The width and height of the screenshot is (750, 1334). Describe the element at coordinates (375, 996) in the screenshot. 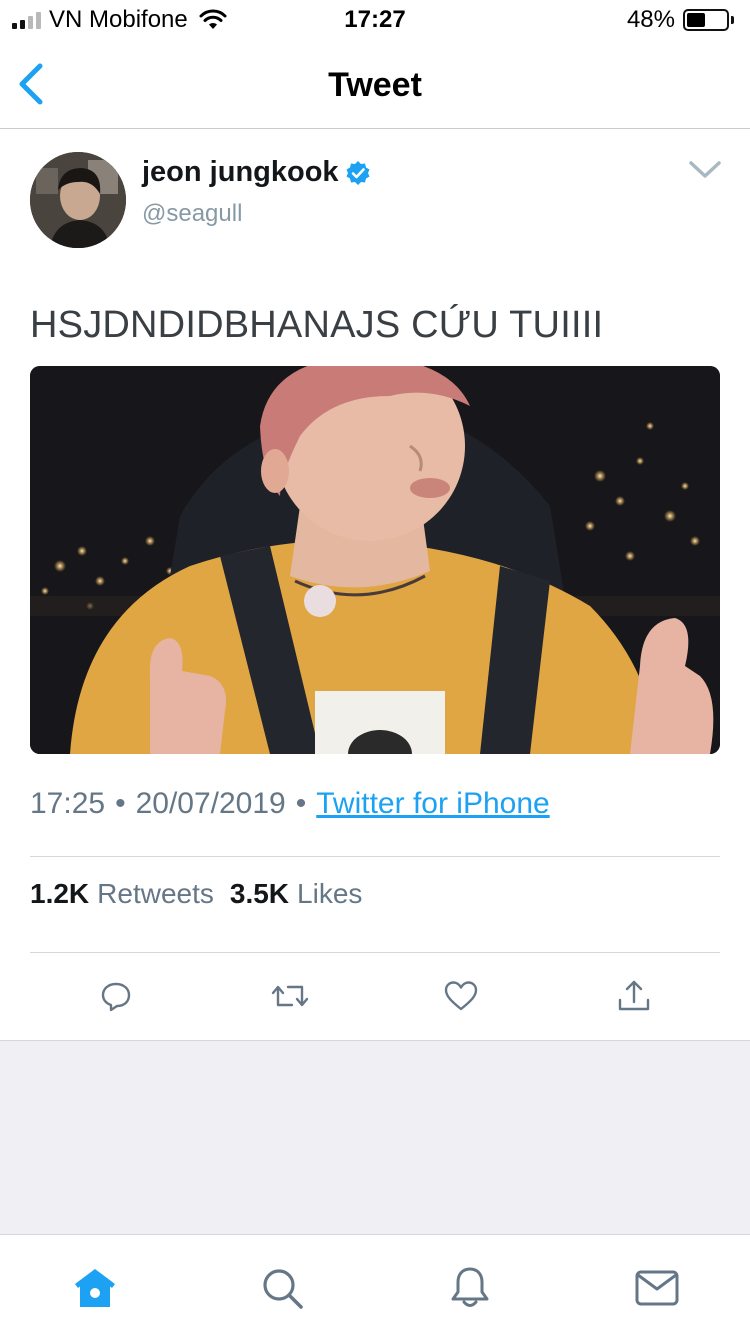

I see `tweet-actions` at that location.